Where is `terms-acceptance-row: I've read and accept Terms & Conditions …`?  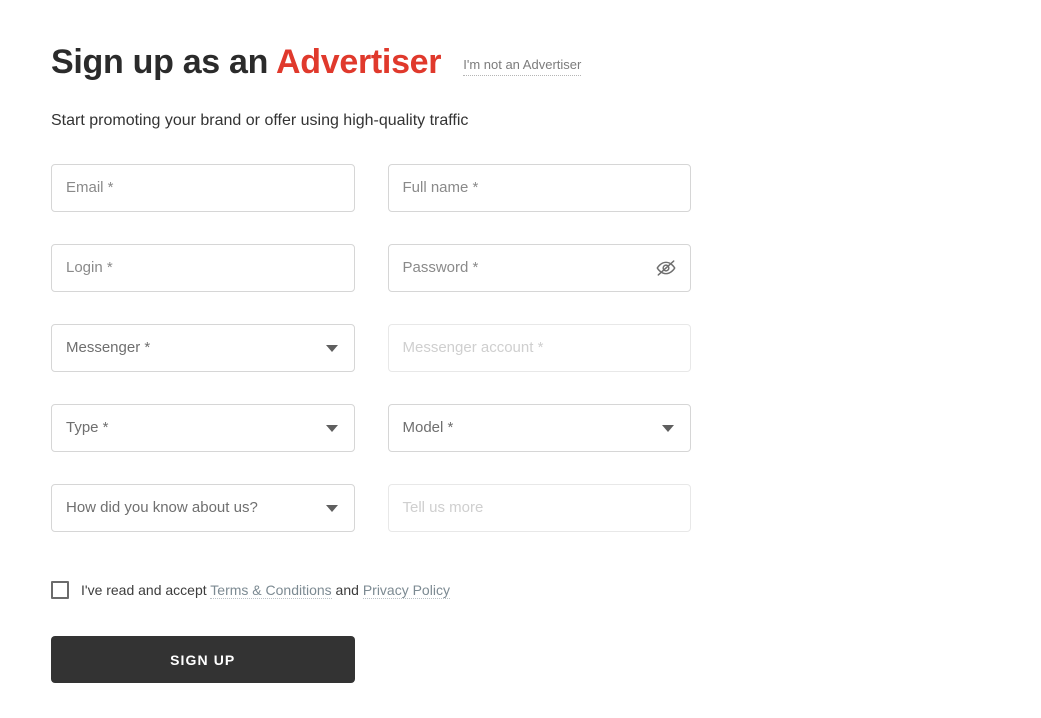 terms-acceptance-row: I've read and accept Terms & Conditions … is located at coordinates (371, 590).